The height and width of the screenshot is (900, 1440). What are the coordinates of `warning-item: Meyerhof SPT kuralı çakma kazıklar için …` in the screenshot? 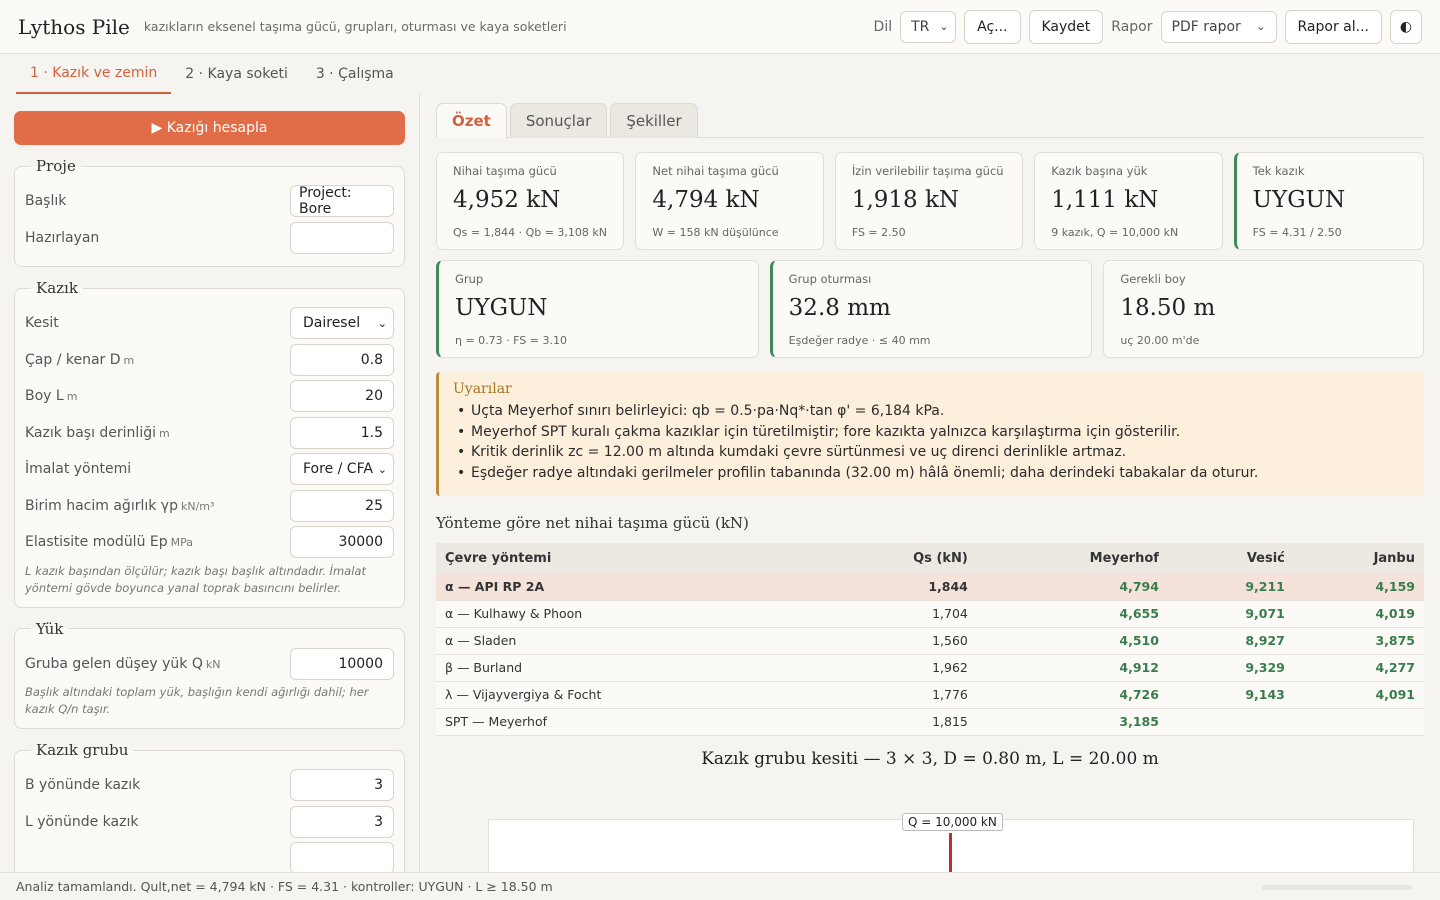 It's located at (931, 432).